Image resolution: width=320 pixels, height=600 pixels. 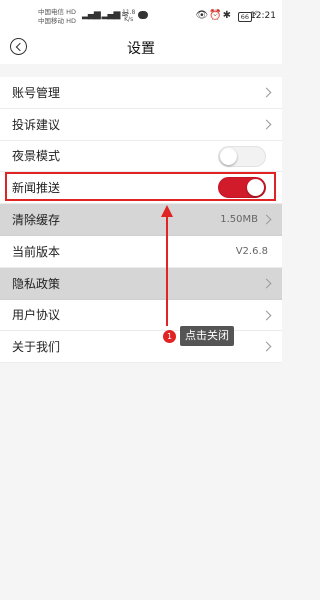 I want to click on pointer-arrow-line, so click(x=167, y=271).